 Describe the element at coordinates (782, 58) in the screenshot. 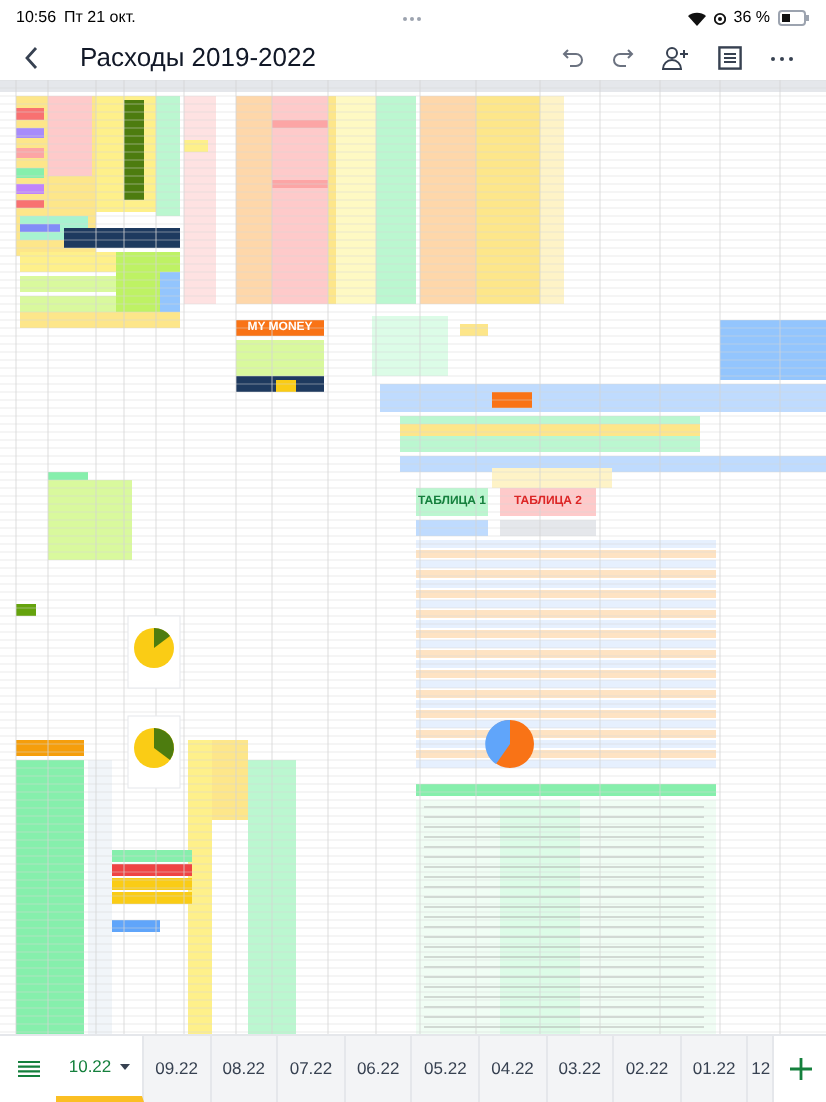

I see `more-icon` at that location.